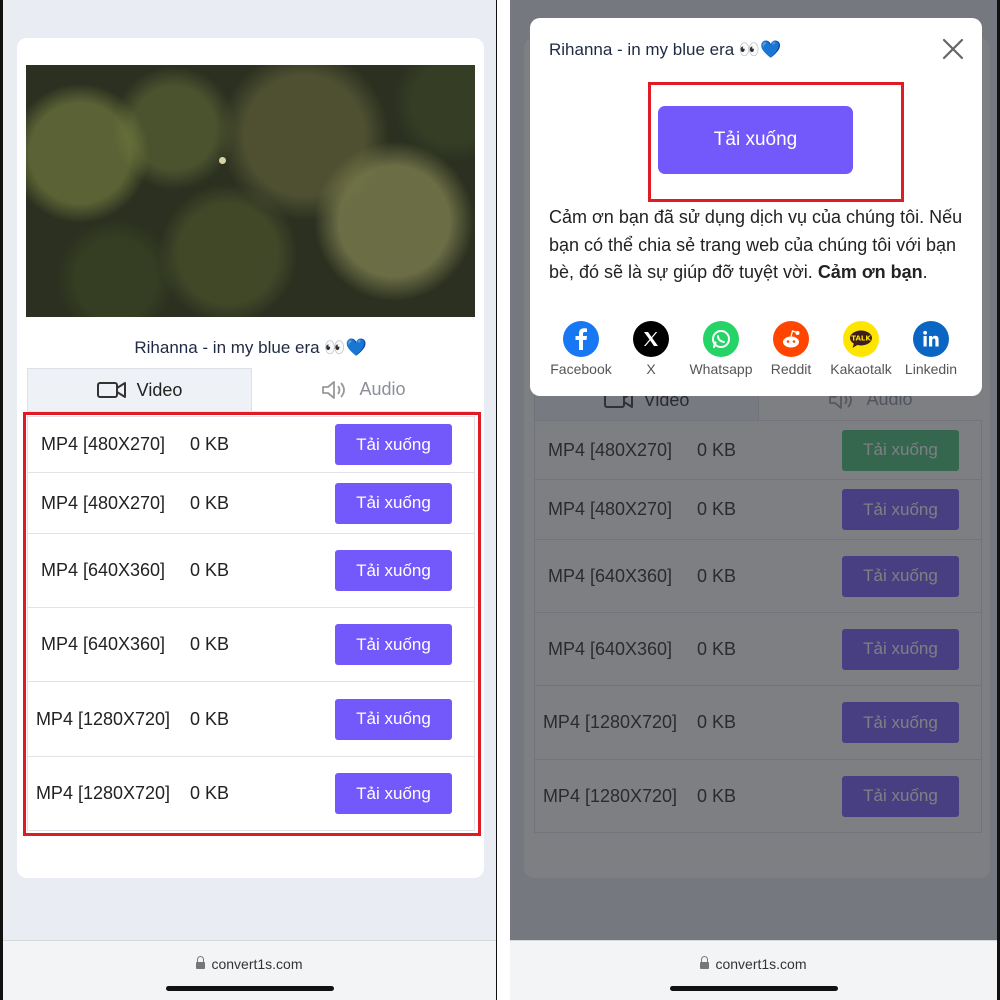  What do you see at coordinates (111, 390) in the screenshot?
I see `video-camera-icon` at bounding box center [111, 390].